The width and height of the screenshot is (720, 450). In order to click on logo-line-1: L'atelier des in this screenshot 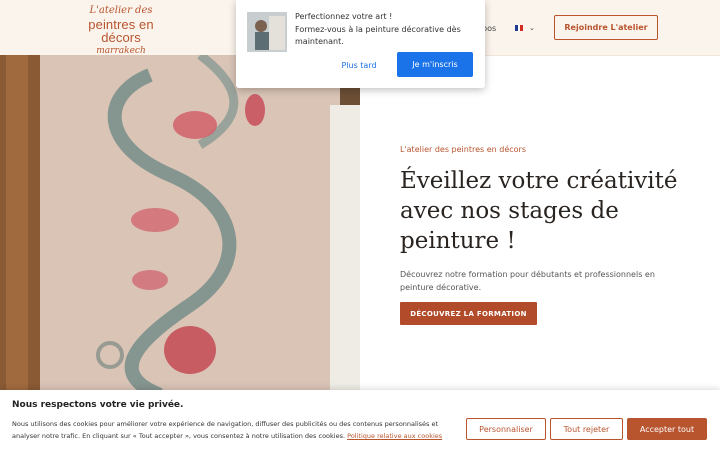, I will do `click(121, 10)`.